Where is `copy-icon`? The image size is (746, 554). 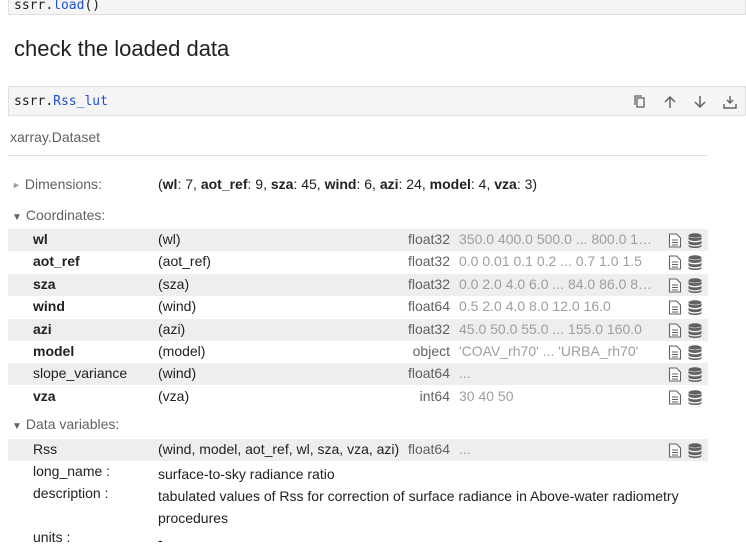 copy-icon is located at coordinates (640, 102).